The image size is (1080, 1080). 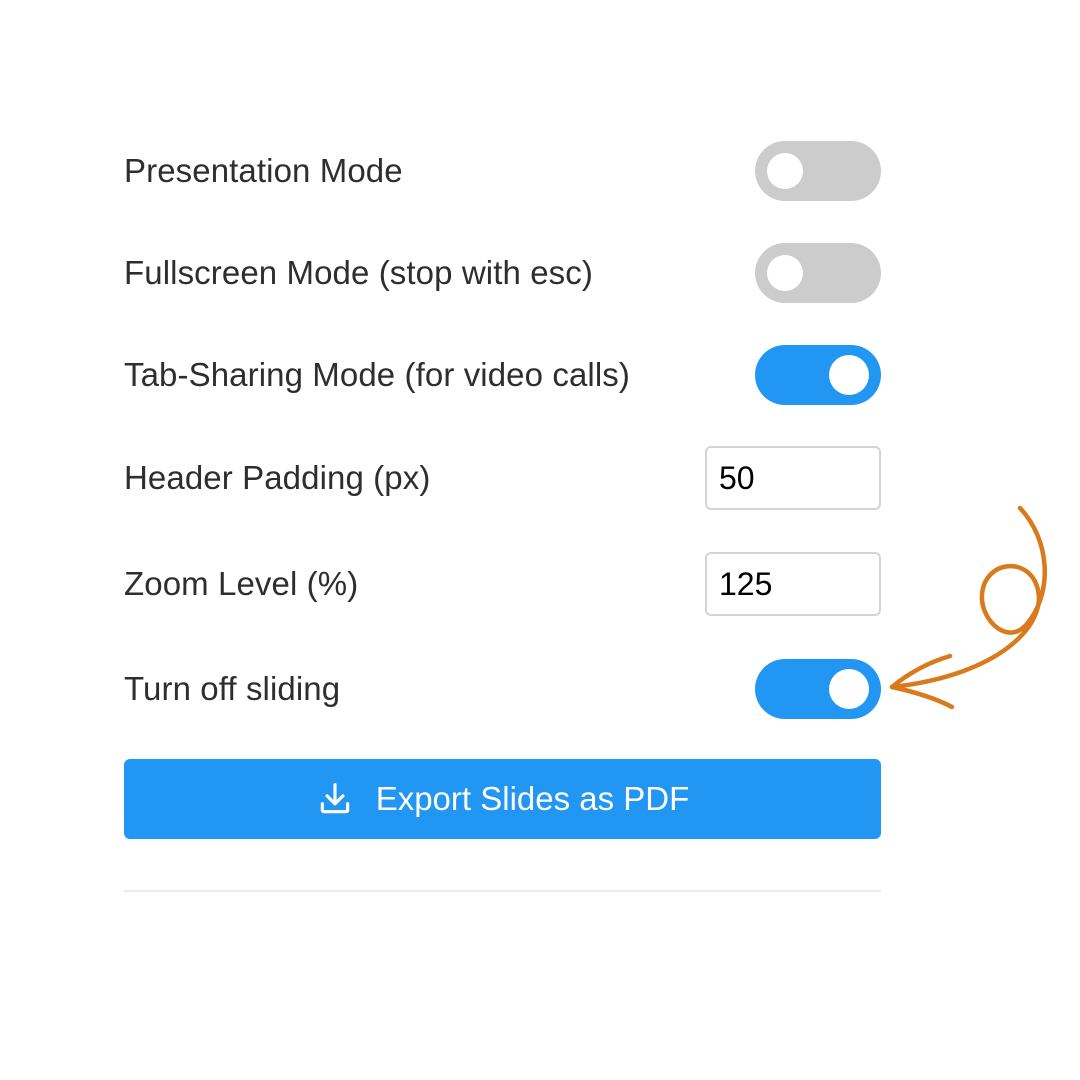 I want to click on divider, so click(x=502, y=891).